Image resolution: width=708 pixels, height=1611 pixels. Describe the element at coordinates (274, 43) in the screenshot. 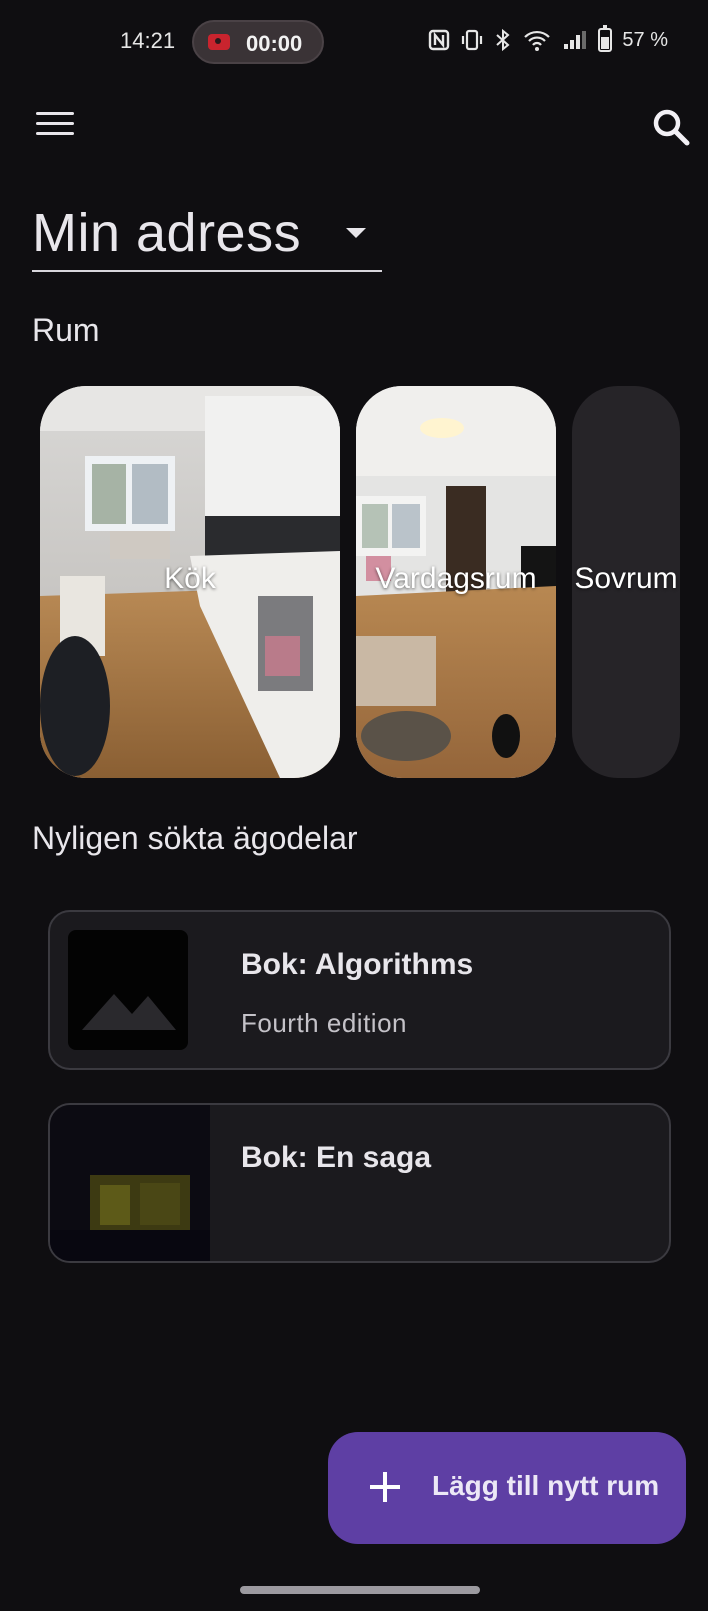

I see `recording-time: 00:00` at that location.